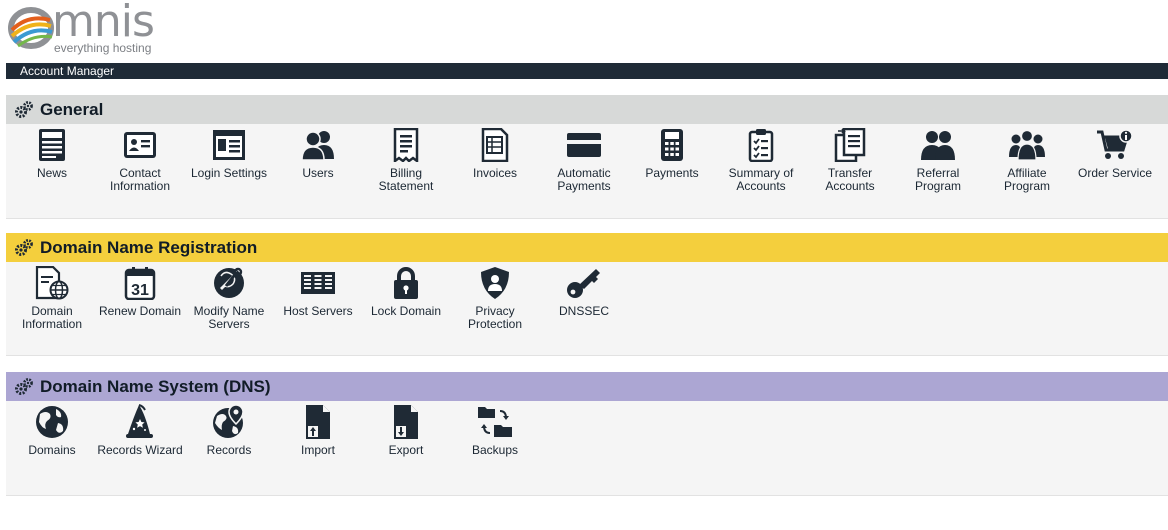 Image resolution: width=1168 pixels, height=530 pixels. What do you see at coordinates (317, 146) in the screenshot?
I see `users-icon` at bounding box center [317, 146].